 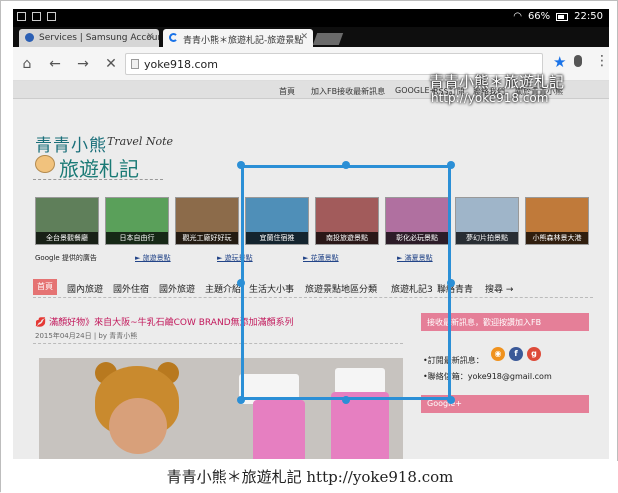 I want to click on thumbnail-link: 觀光工廠好好玩, so click(x=207, y=221).